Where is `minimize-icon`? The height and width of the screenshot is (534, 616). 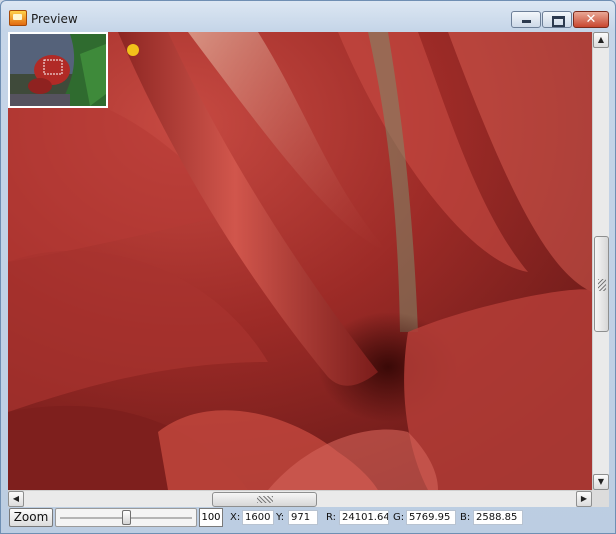
minimize-icon is located at coordinates (526, 19).